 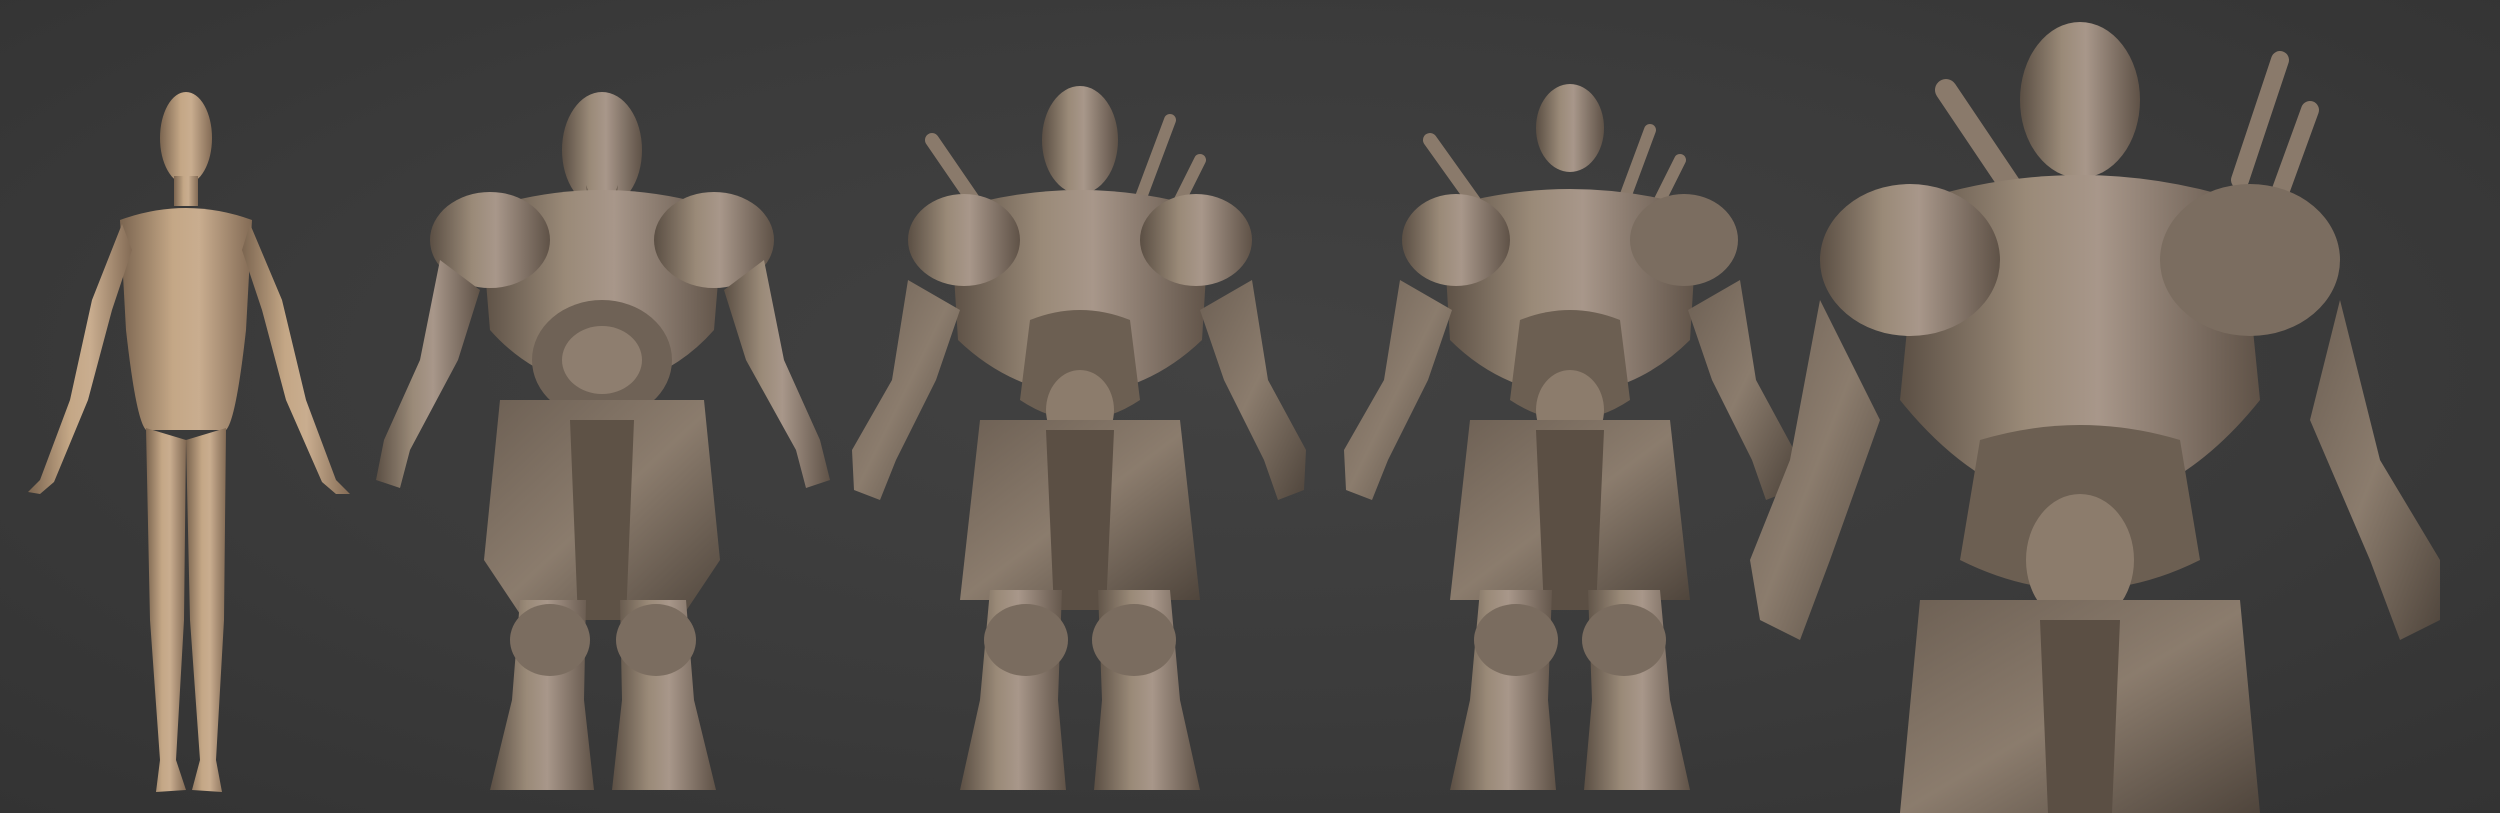 I want to click on mannequin-body, so click(x=189, y=442).